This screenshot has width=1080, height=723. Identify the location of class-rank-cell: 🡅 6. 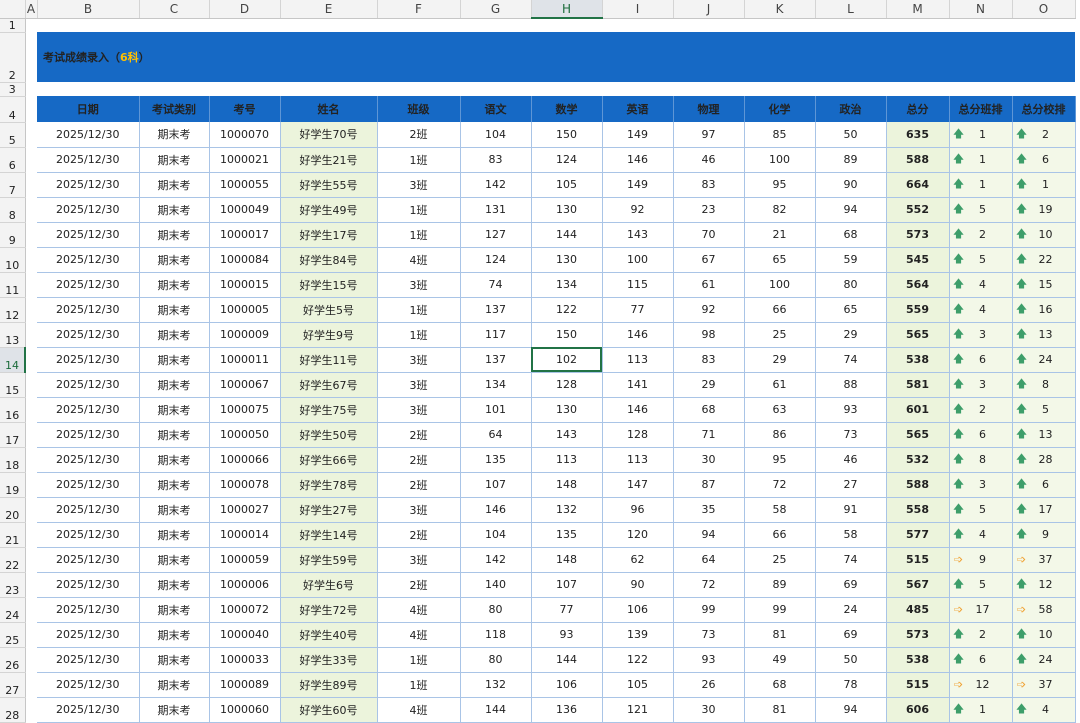
(981, 435).